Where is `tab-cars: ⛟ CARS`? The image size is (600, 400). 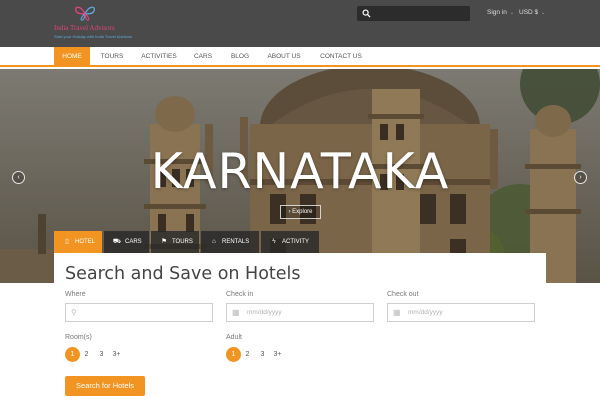 tab-cars: ⛟ CARS is located at coordinates (126, 242).